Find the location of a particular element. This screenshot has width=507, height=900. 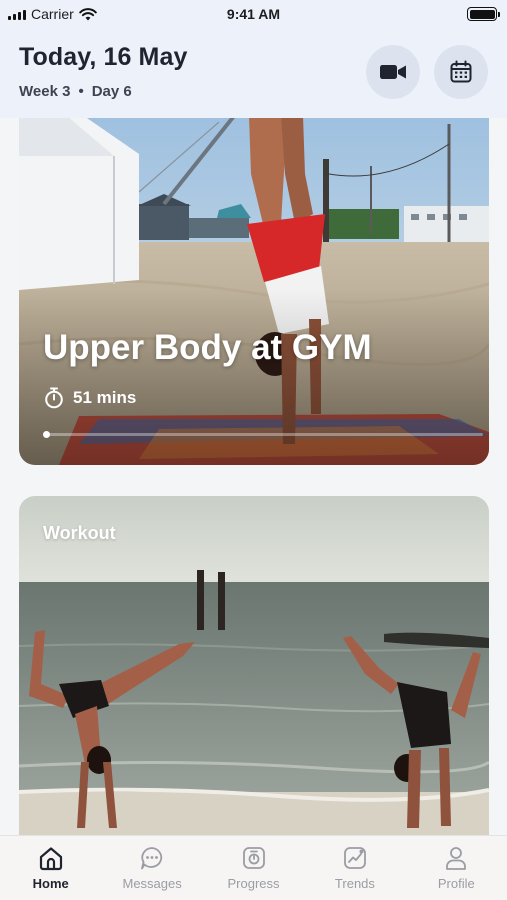

video-camera-icon is located at coordinates (393, 72).